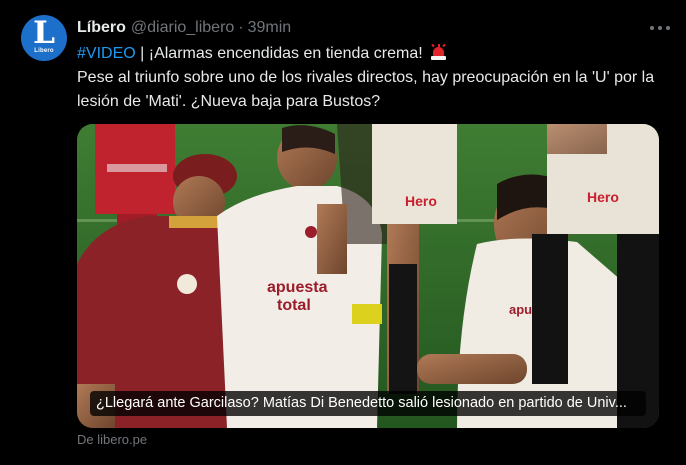  I want to click on sponsor-hero-2: Hero, so click(603, 197).